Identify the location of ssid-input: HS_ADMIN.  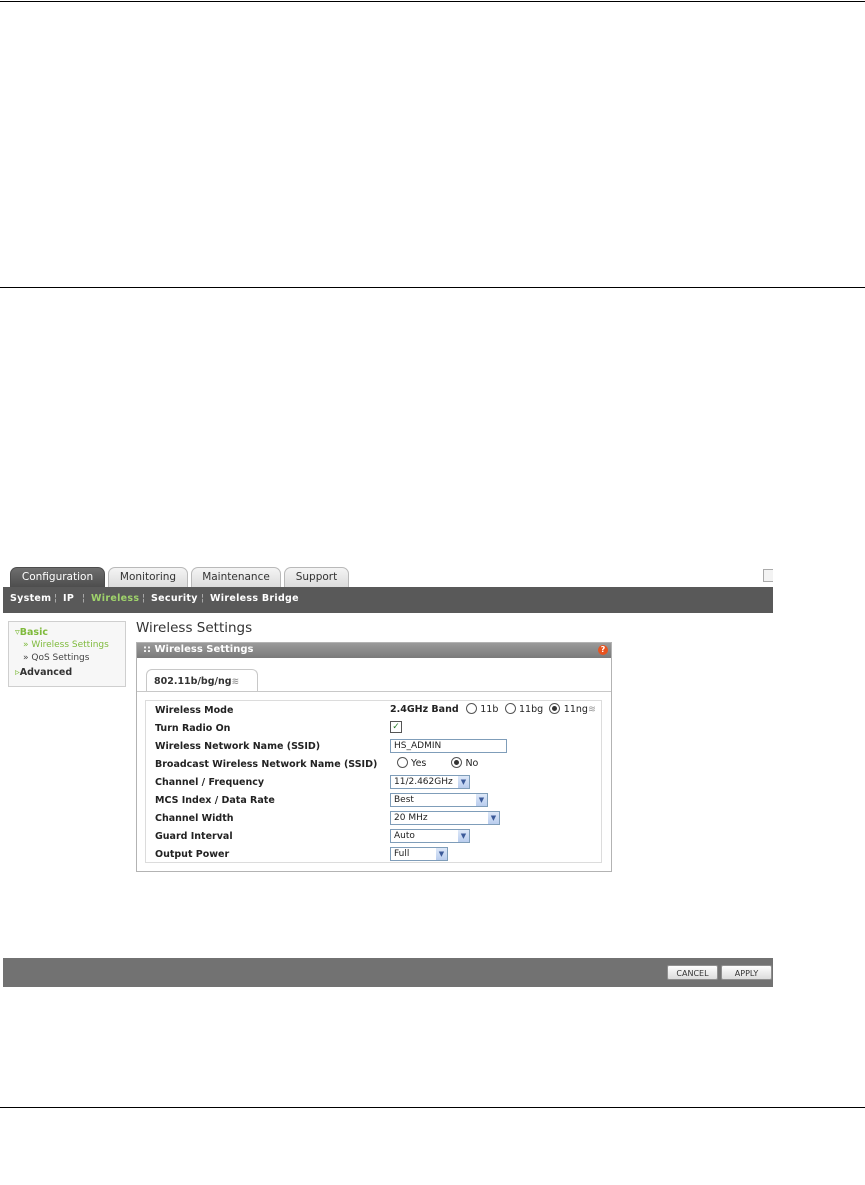
(448, 746).